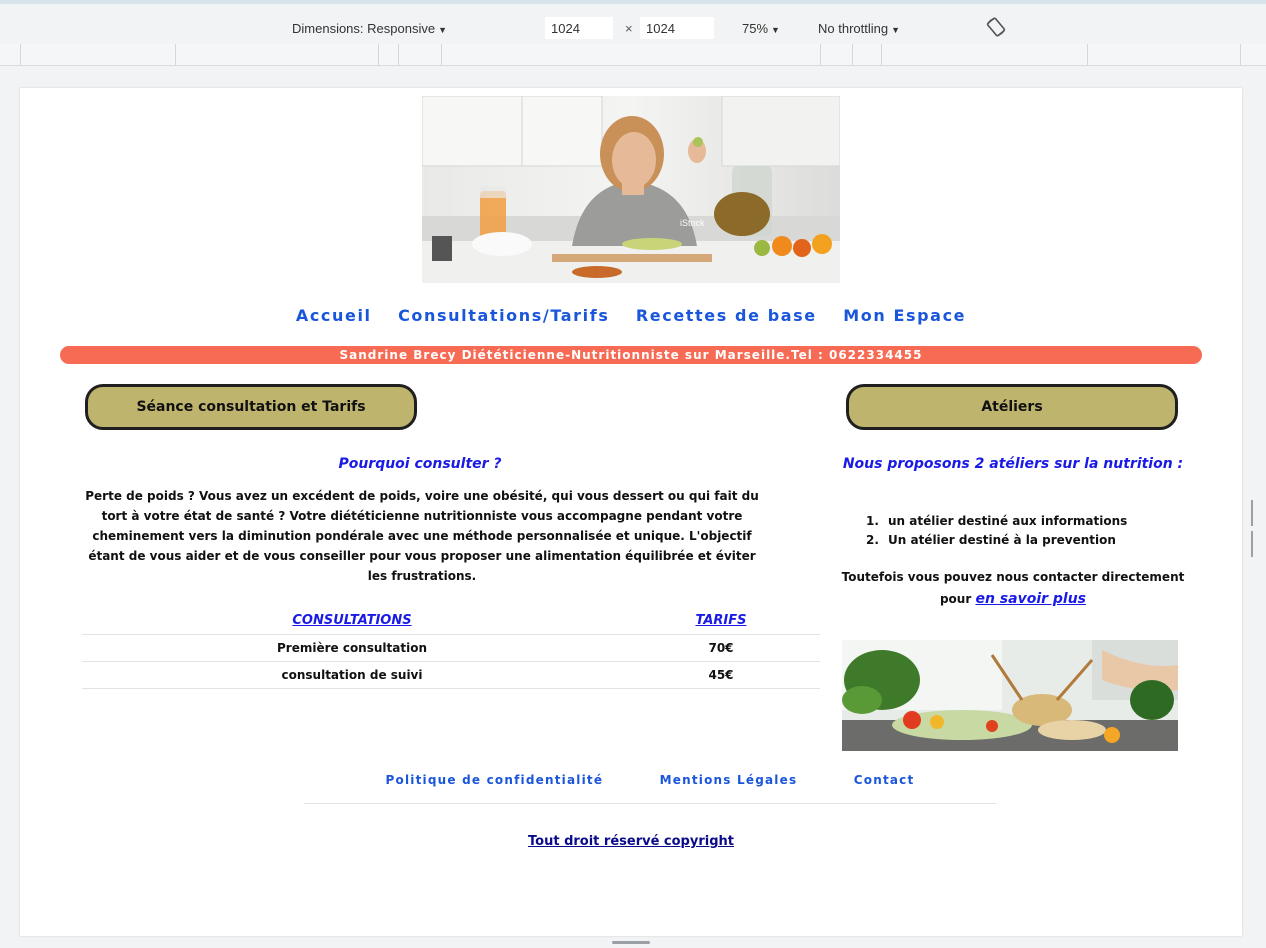 The height and width of the screenshot is (948, 1266). Describe the element at coordinates (997, 521) in the screenshot. I see `list-item: 1. un atélier destiné aux informations` at that location.